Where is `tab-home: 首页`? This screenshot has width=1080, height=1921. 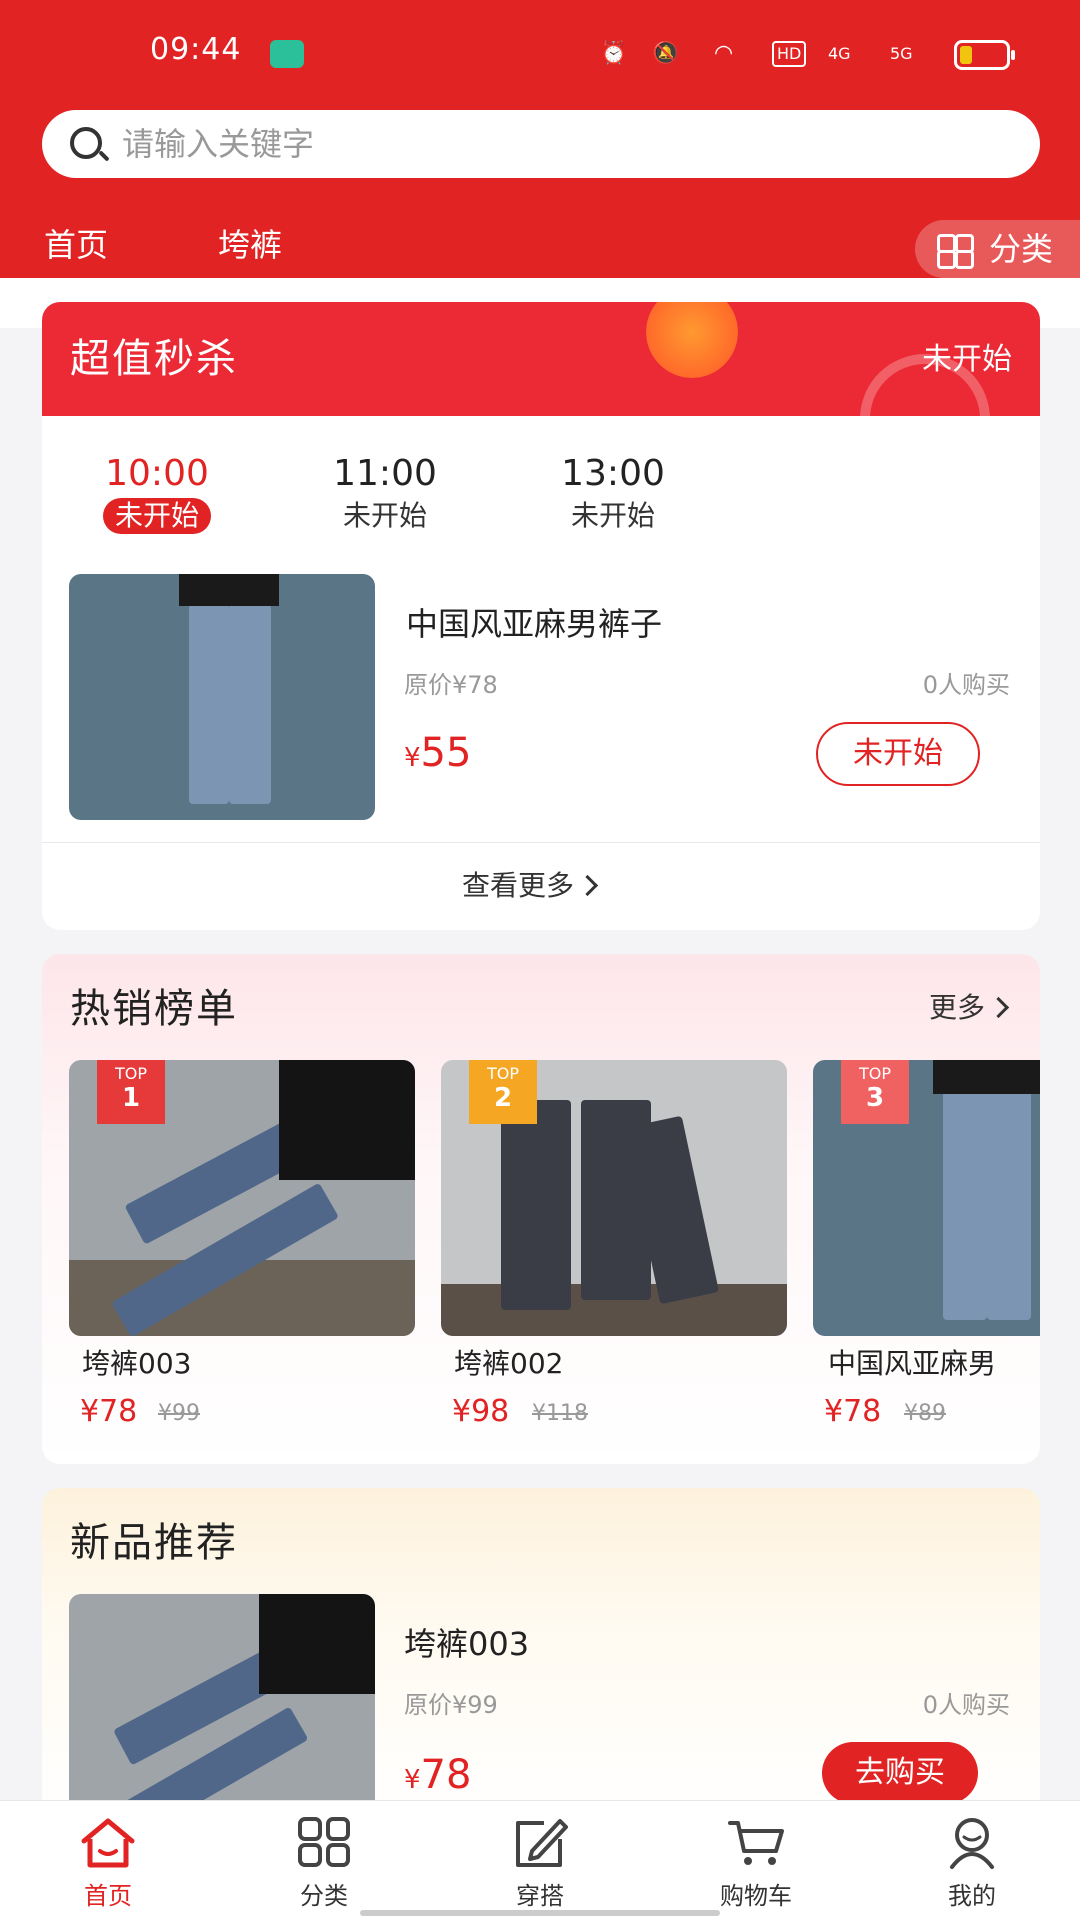
tab-home: 首页 is located at coordinates (108, 1861).